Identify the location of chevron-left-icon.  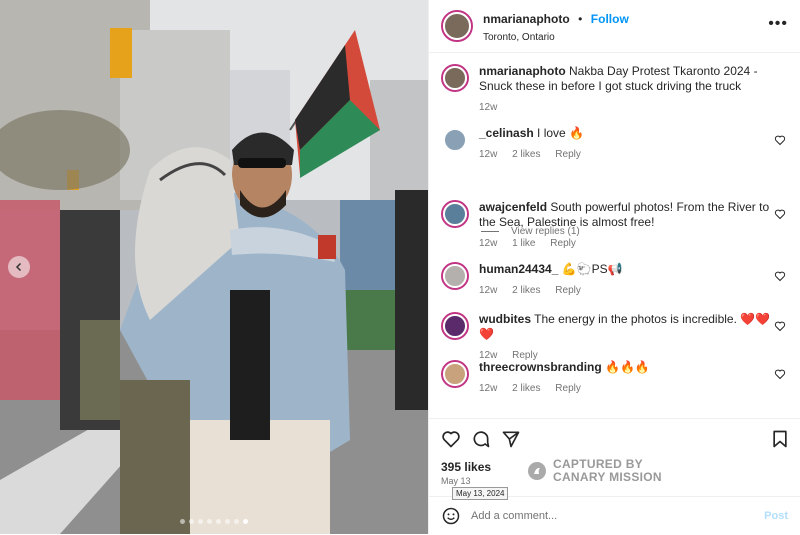
(18, 267).